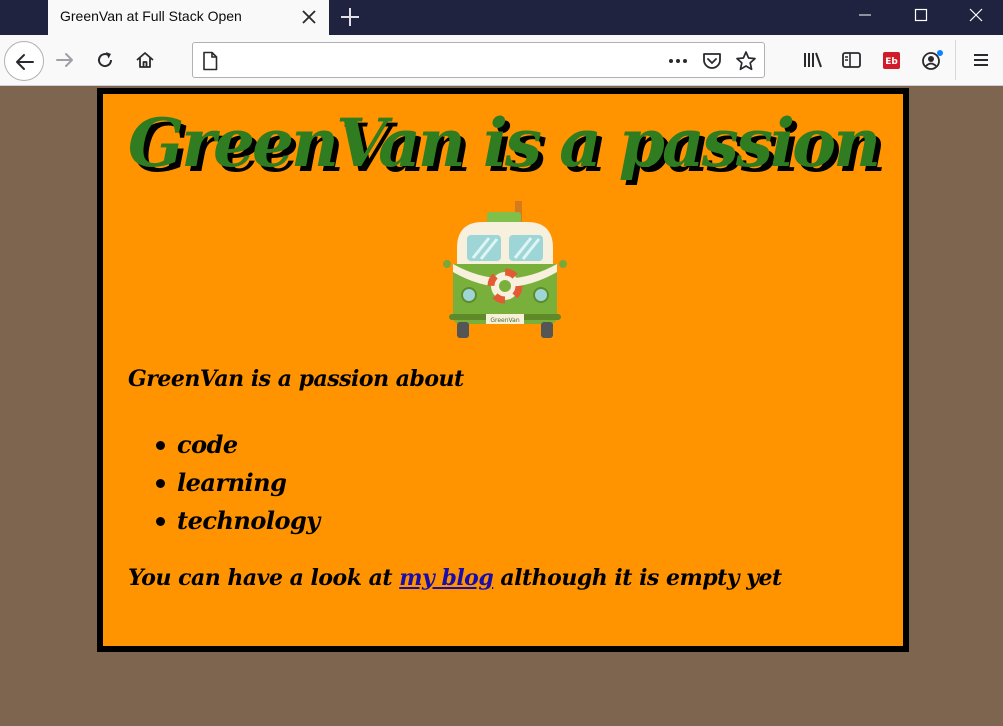 This screenshot has width=1003, height=726. I want to click on navigation-toolbar: Eb, so click(501, 60).